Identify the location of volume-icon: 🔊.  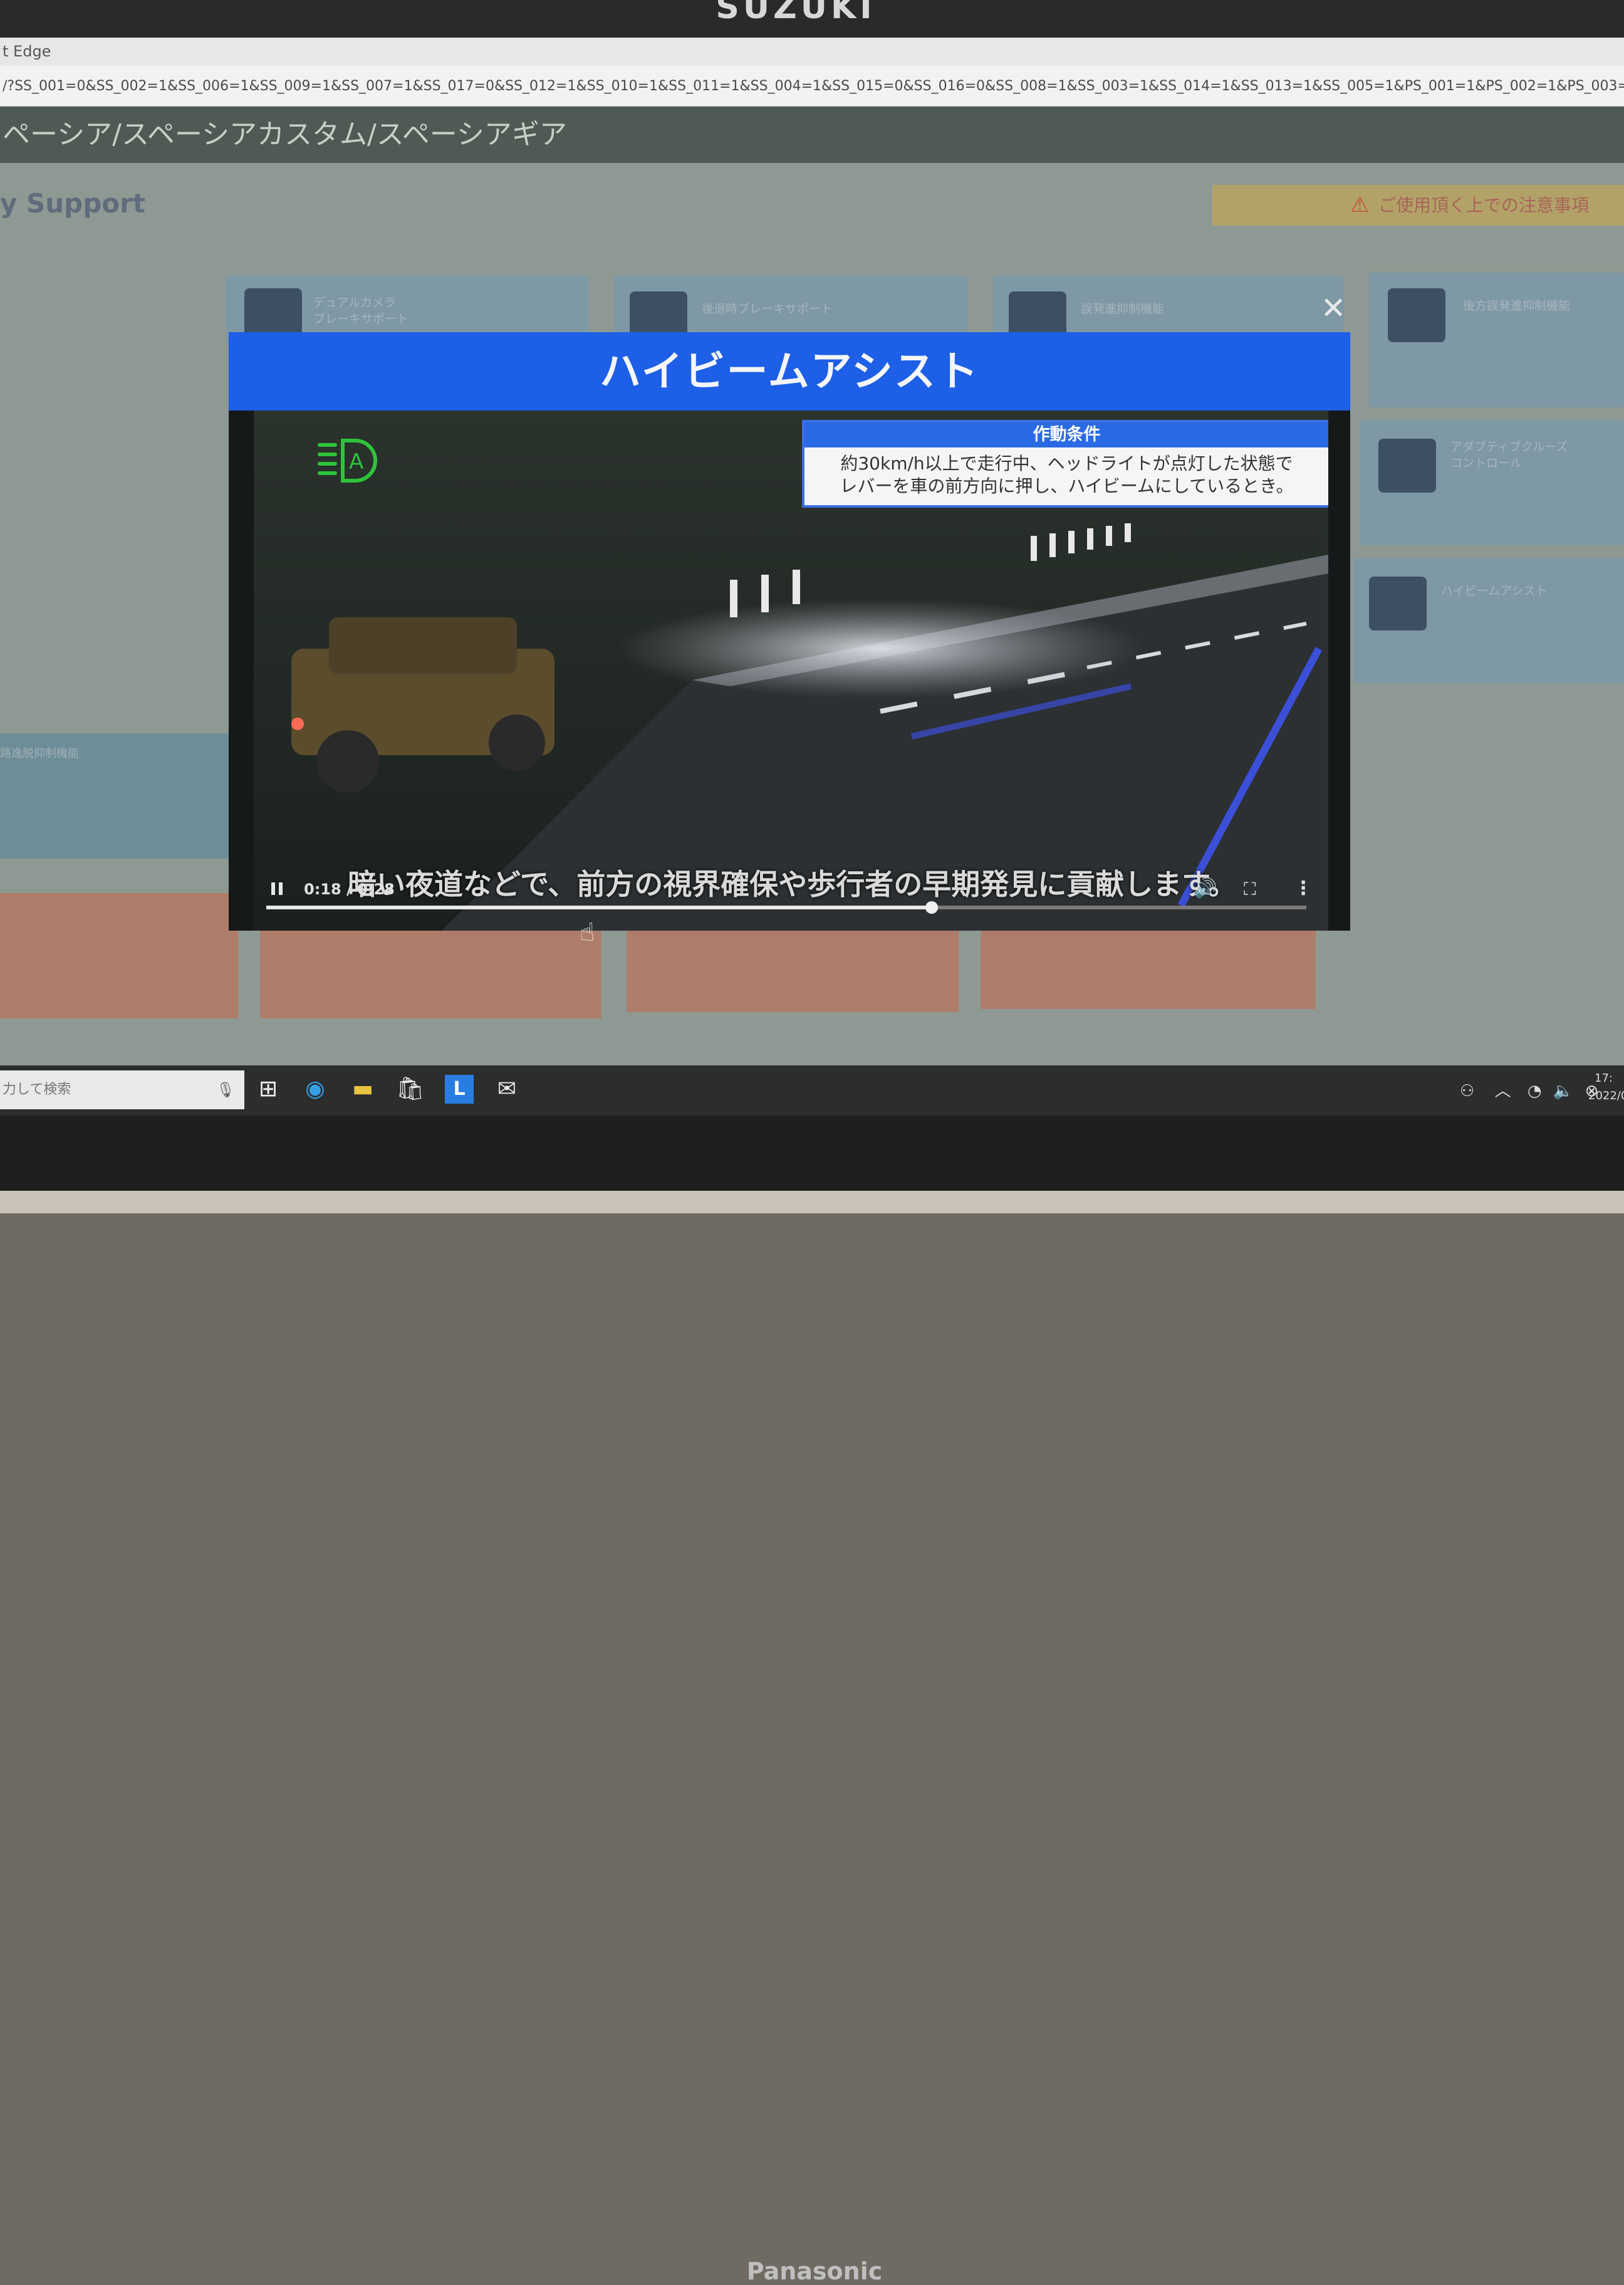
(1205, 888).